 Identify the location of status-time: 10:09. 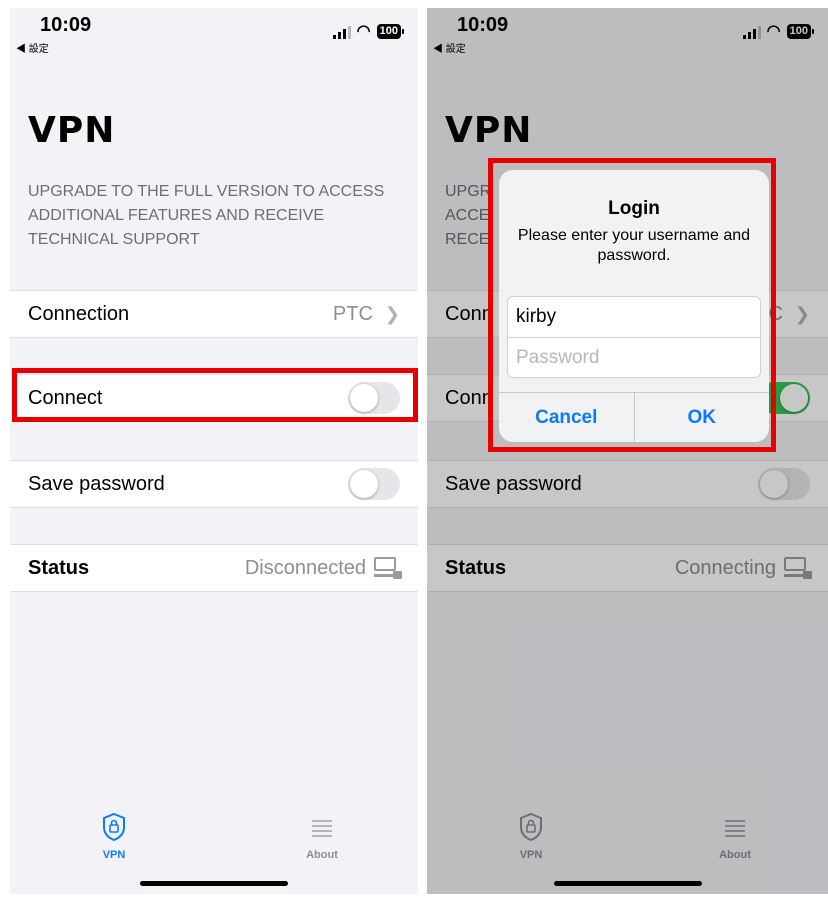
(66, 25).